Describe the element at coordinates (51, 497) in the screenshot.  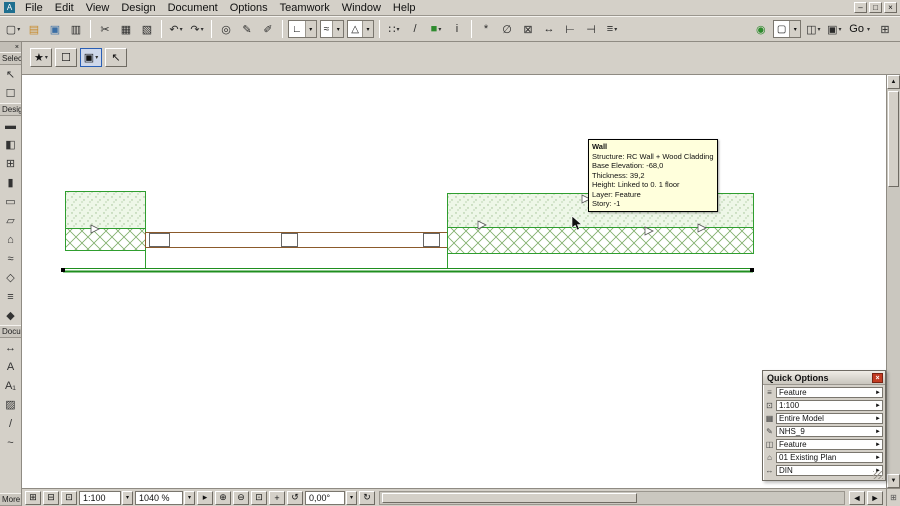
I see `snap-icon: ⊟` at that location.